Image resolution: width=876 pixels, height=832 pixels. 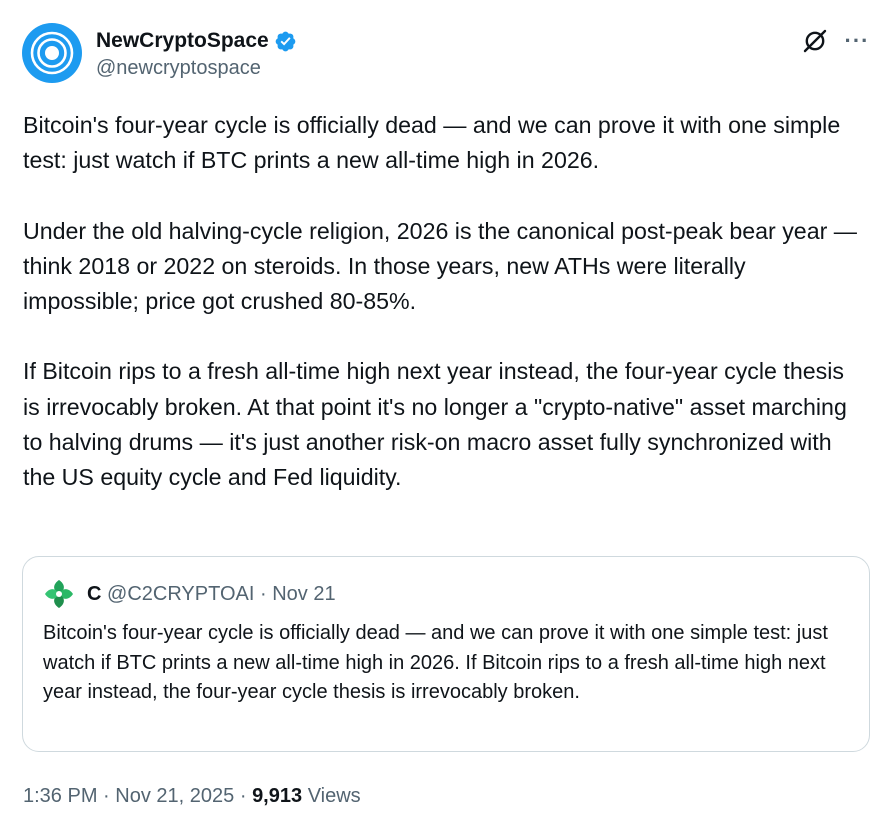 What do you see at coordinates (277, 796) in the screenshot?
I see `views-count: 9,913` at bounding box center [277, 796].